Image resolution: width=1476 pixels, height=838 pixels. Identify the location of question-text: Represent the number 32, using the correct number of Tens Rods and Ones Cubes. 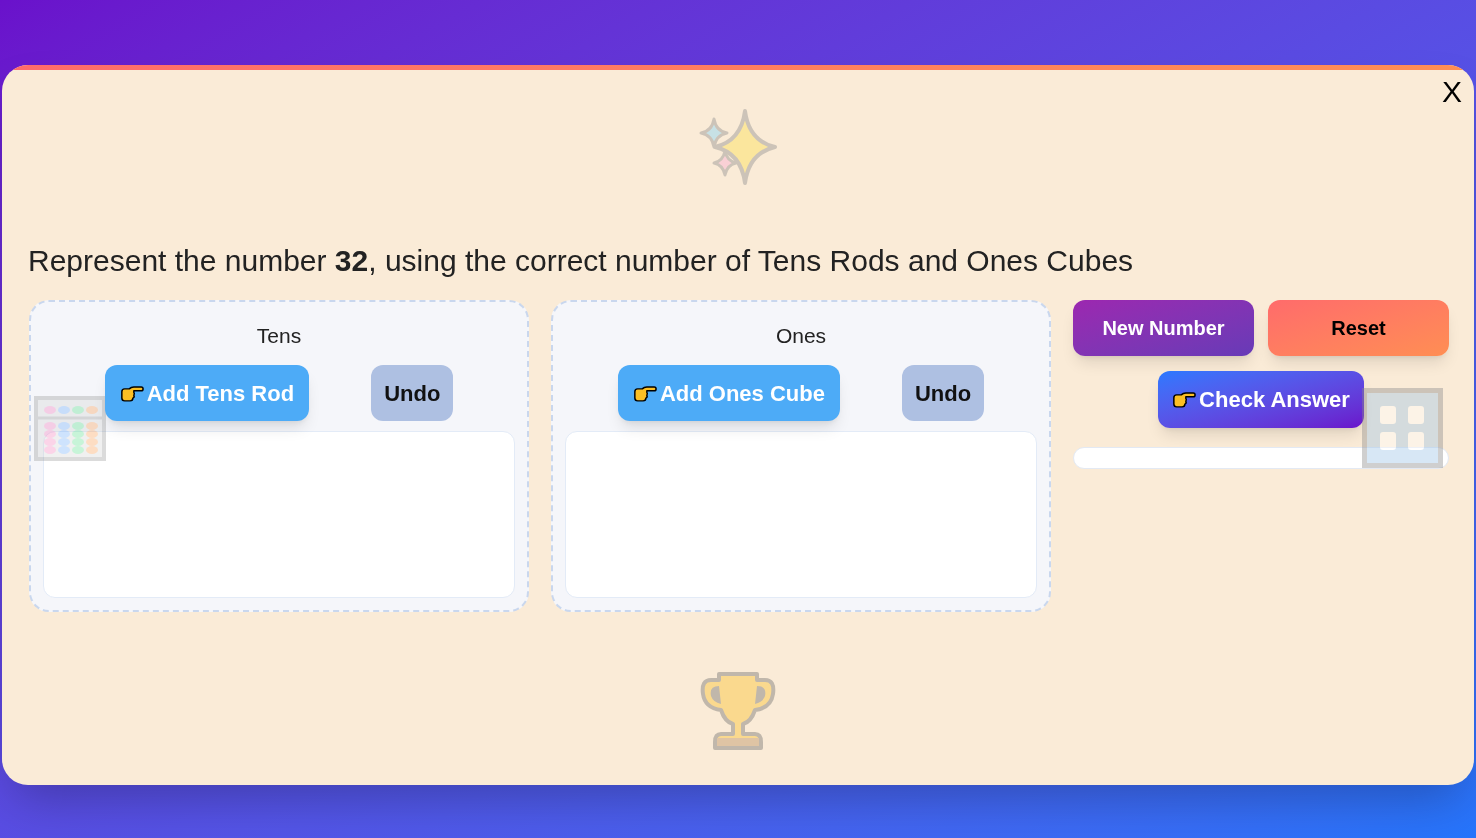
(581, 261).